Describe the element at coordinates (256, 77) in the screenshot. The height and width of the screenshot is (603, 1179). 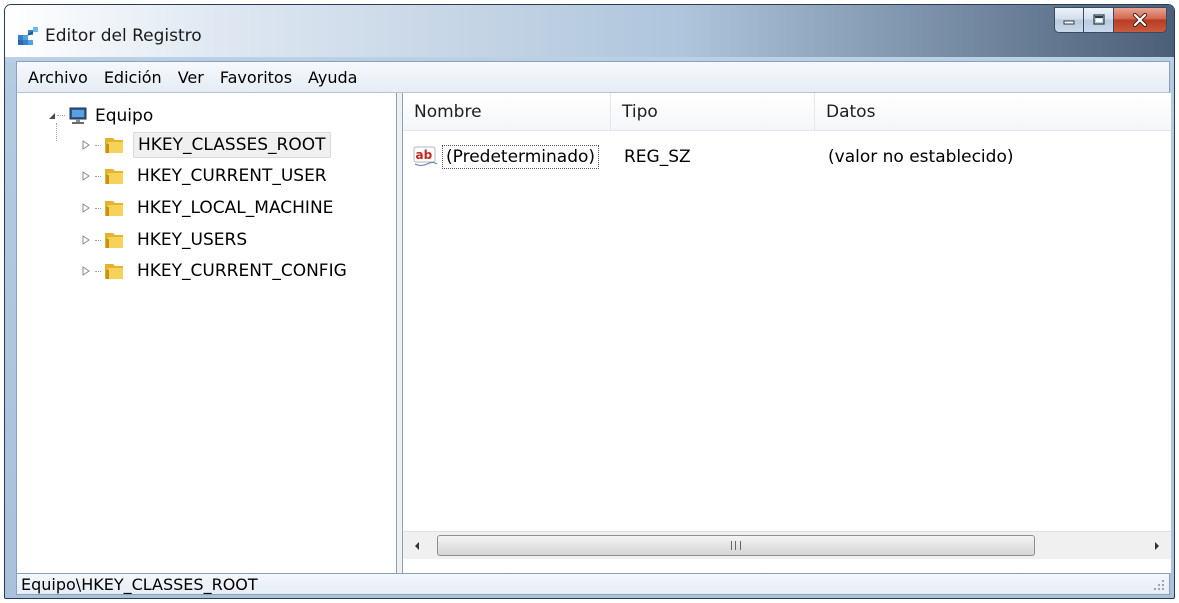
I see `menu-favoritos: Favoritos` at that location.